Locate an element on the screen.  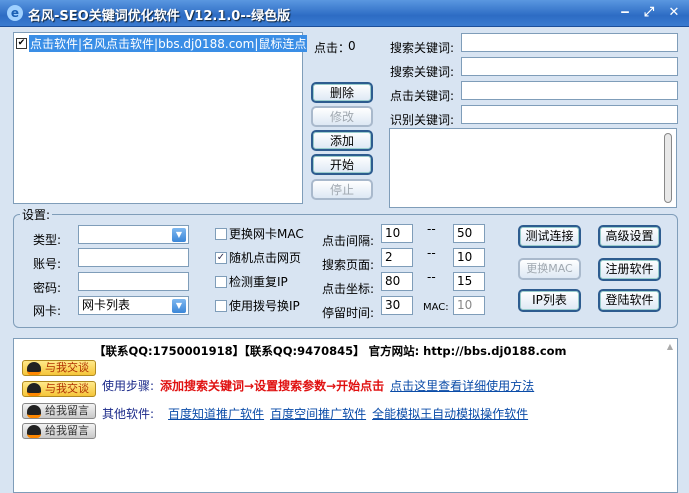
stay-time-label: 停留时间: is located at coordinates (348, 313).